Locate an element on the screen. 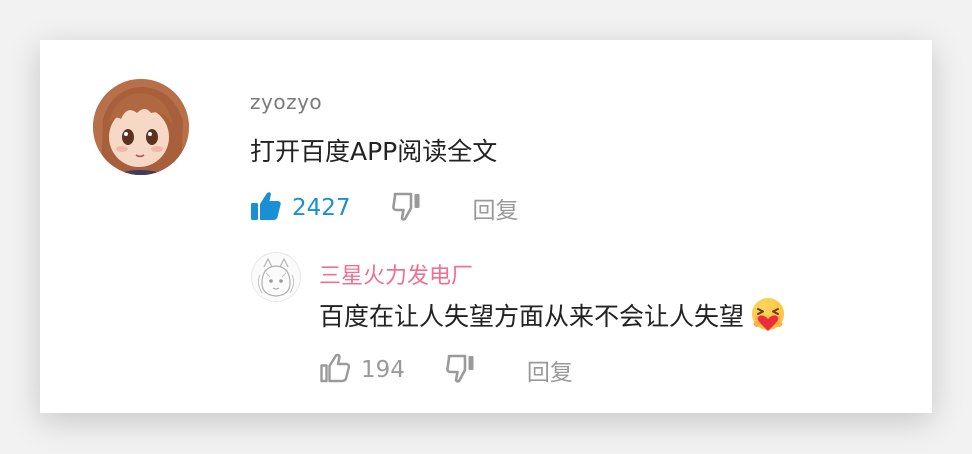 This screenshot has height=454, width=972. reply-button: 回复 is located at coordinates (496, 208).